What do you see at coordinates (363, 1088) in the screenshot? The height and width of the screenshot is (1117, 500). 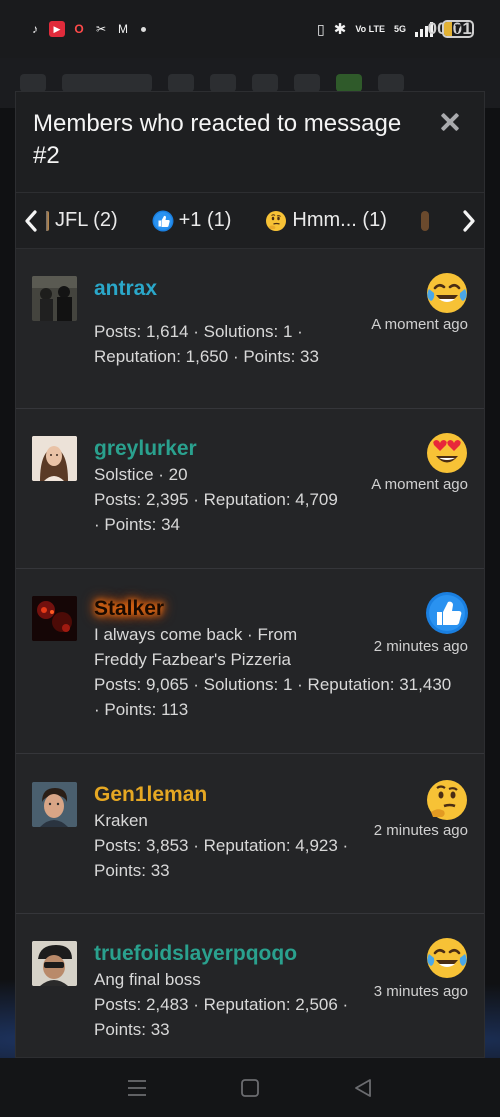 I see `back-icon` at bounding box center [363, 1088].